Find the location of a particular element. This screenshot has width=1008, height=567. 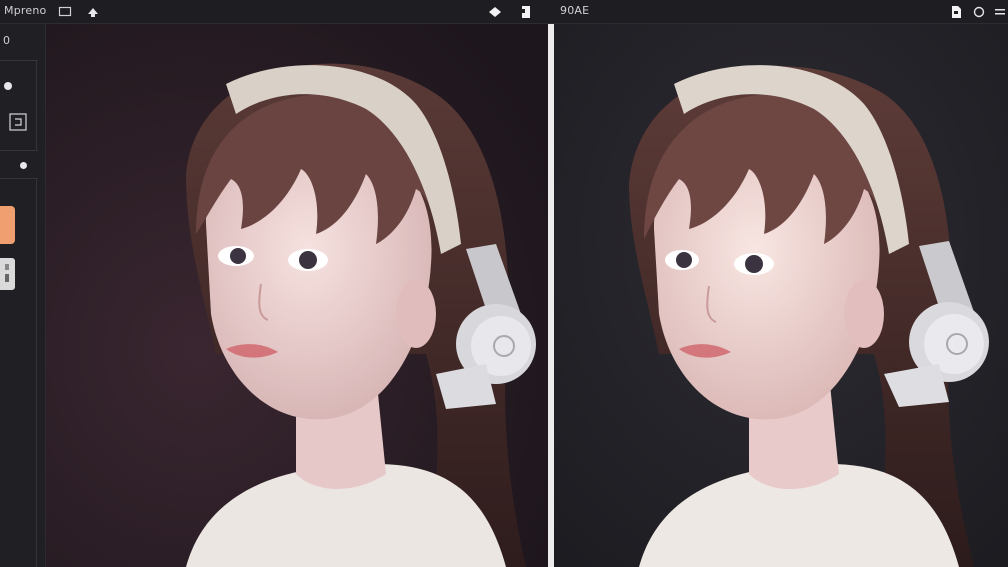

top-toolbar: Mpreno 90AE is located at coordinates (504, 12).